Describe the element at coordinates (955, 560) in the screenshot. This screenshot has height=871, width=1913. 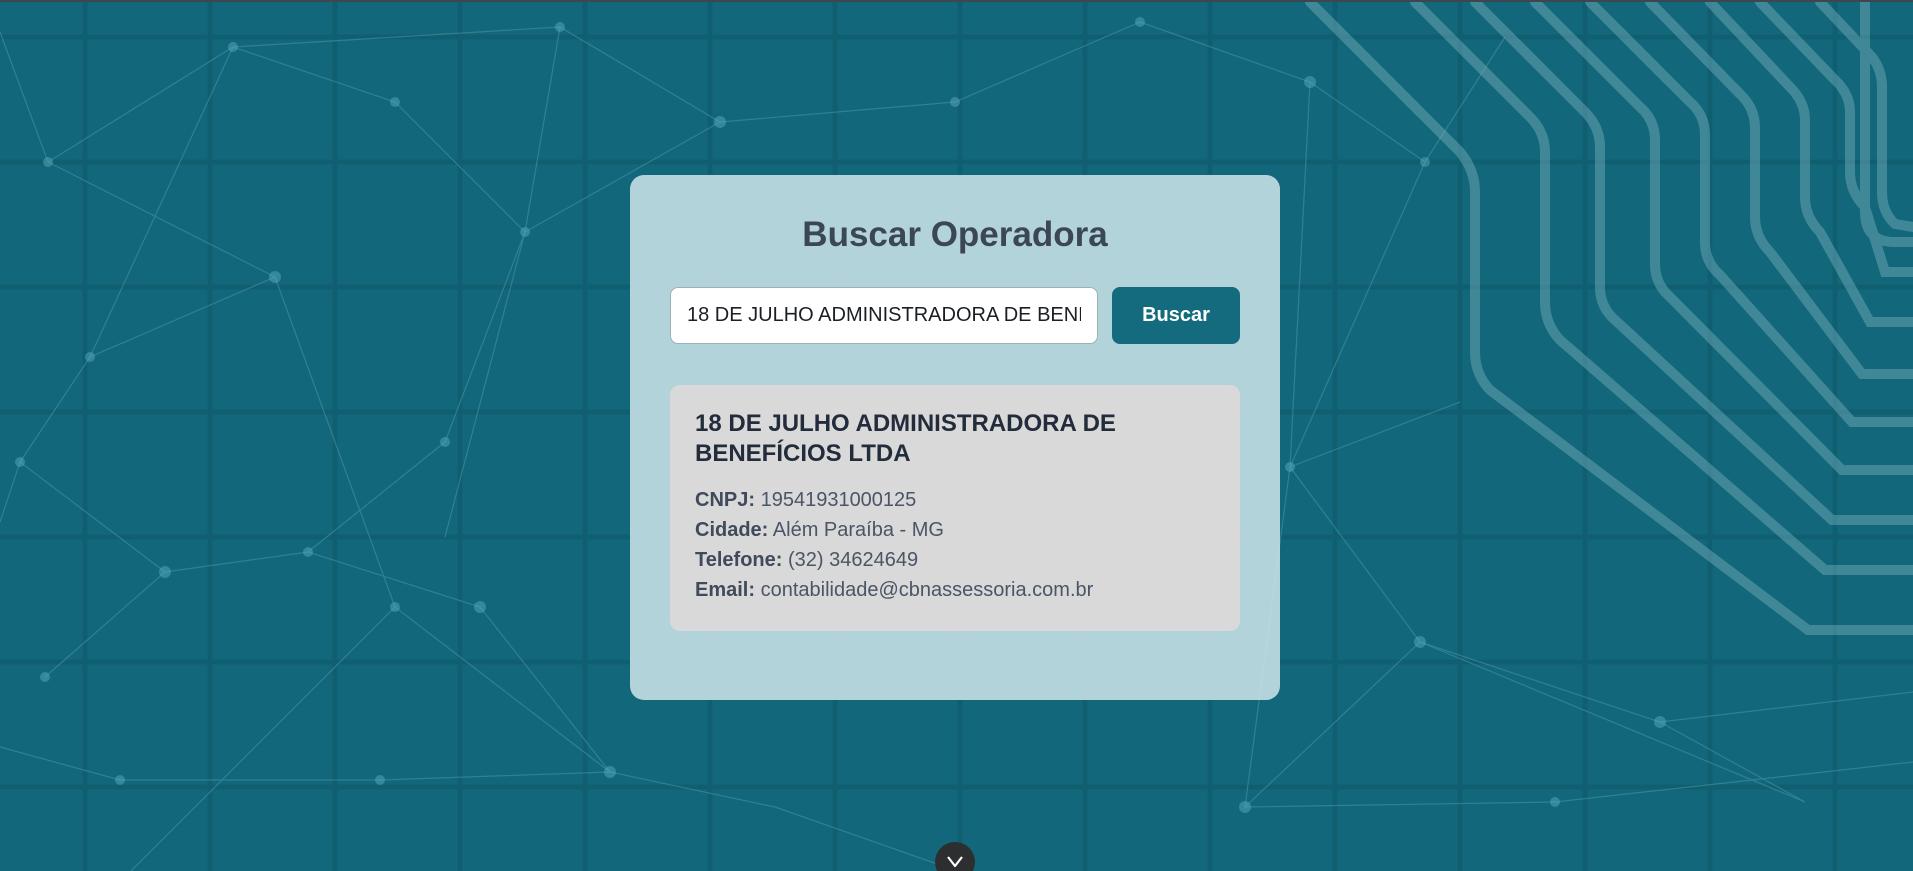
I see `phone-row: Telefone: (32) 34624649` at that location.